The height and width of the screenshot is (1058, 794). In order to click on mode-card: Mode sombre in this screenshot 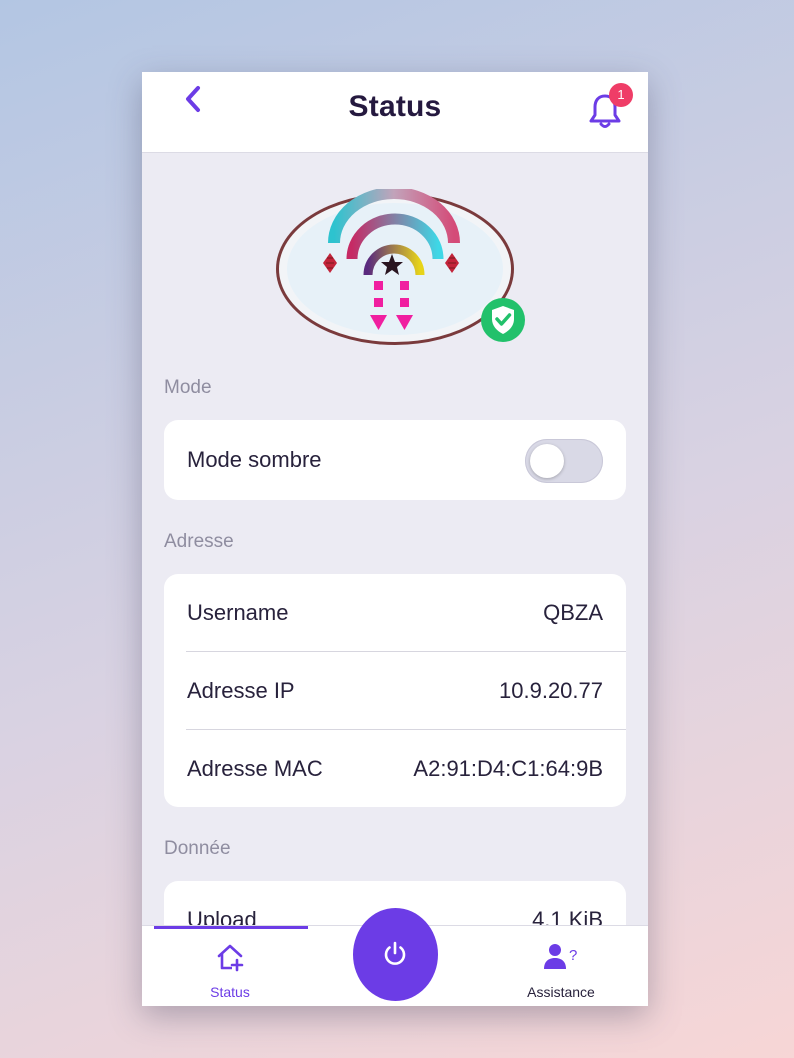, I will do `click(395, 460)`.